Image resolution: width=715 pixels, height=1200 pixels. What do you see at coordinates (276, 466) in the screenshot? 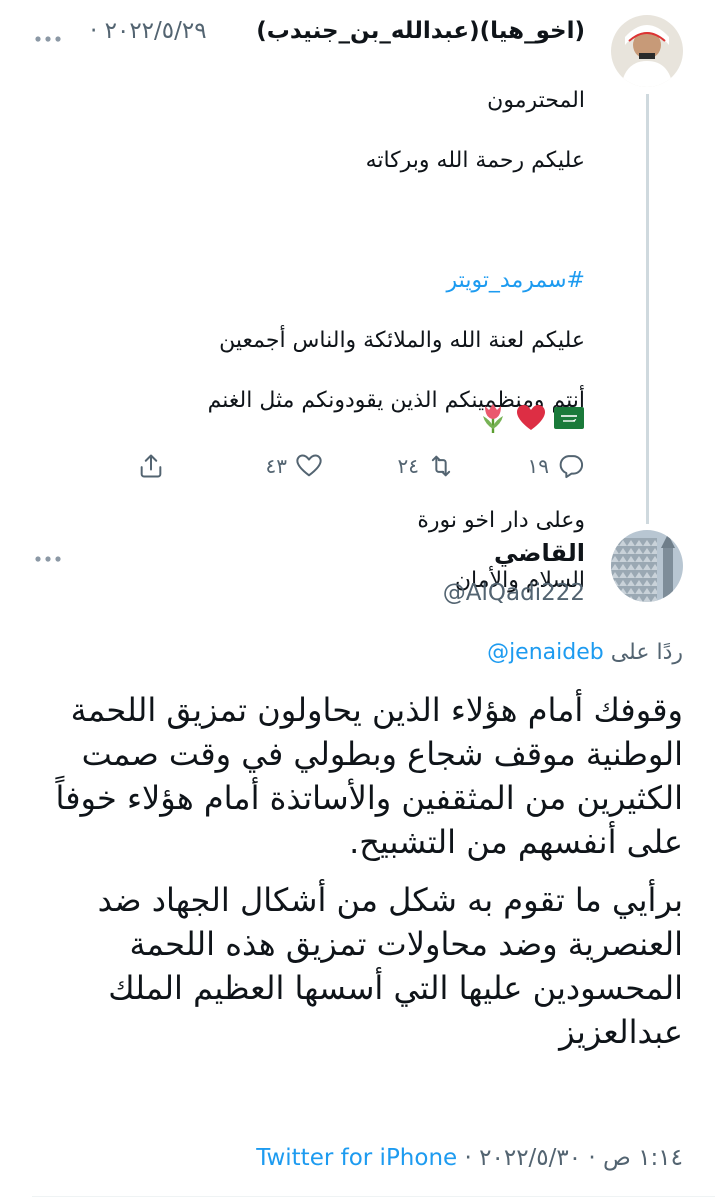
I see `like-count: ٤٣` at bounding box center [276, 466].